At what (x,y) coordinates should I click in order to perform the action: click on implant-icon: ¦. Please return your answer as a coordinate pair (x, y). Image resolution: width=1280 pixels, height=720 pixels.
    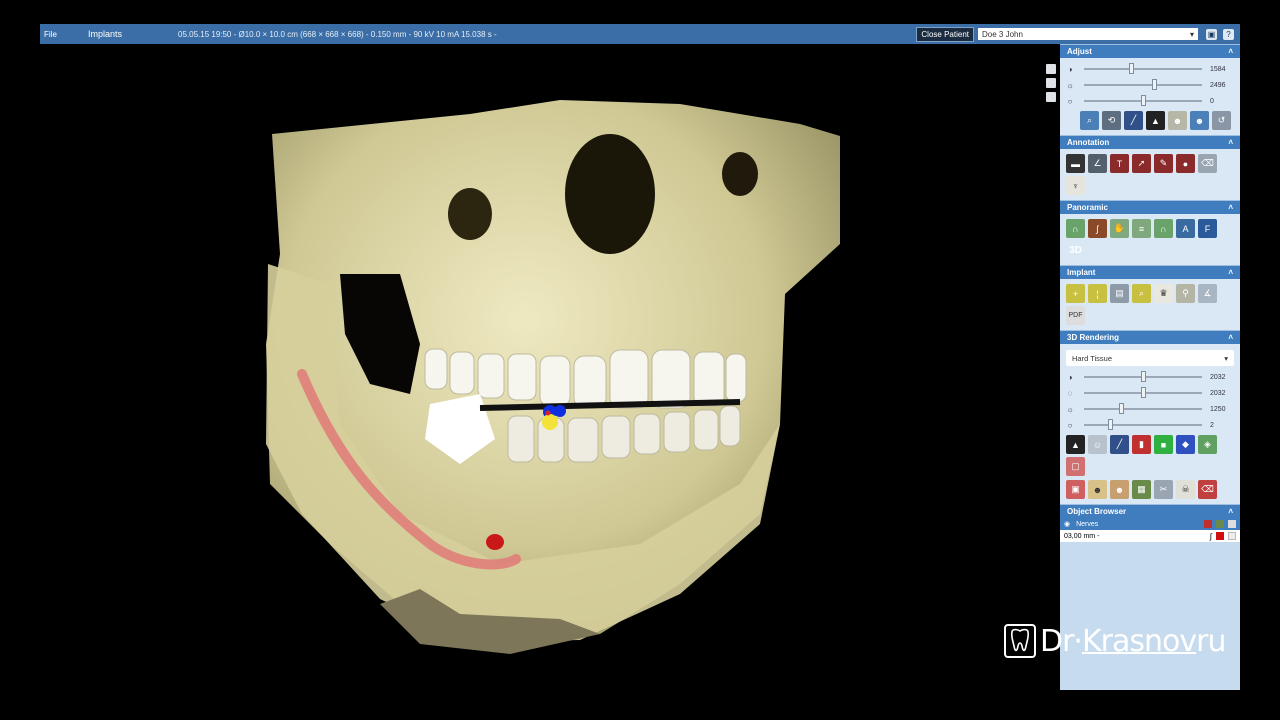
    Looking at the image, I should click on (1097, 293).